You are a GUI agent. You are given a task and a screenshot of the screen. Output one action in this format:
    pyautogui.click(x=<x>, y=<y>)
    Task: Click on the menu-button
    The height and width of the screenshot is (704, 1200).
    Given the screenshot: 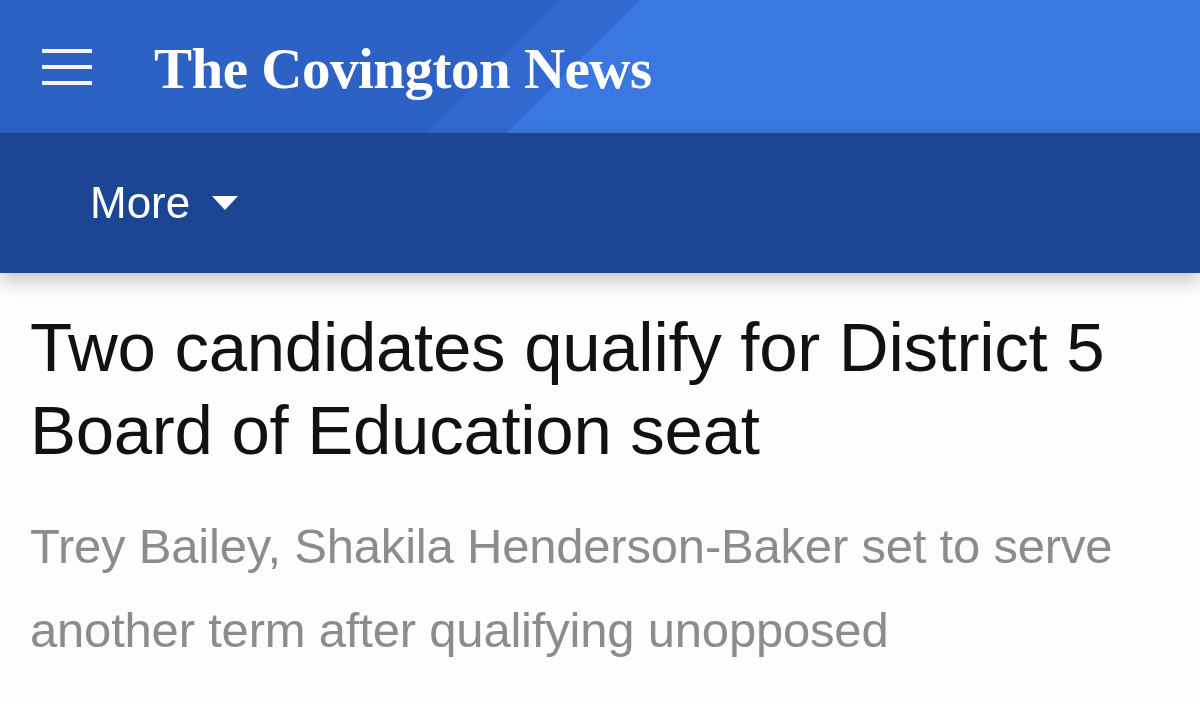 What is the action you would take?
    pyautogui.click(x=67, y=66)
    